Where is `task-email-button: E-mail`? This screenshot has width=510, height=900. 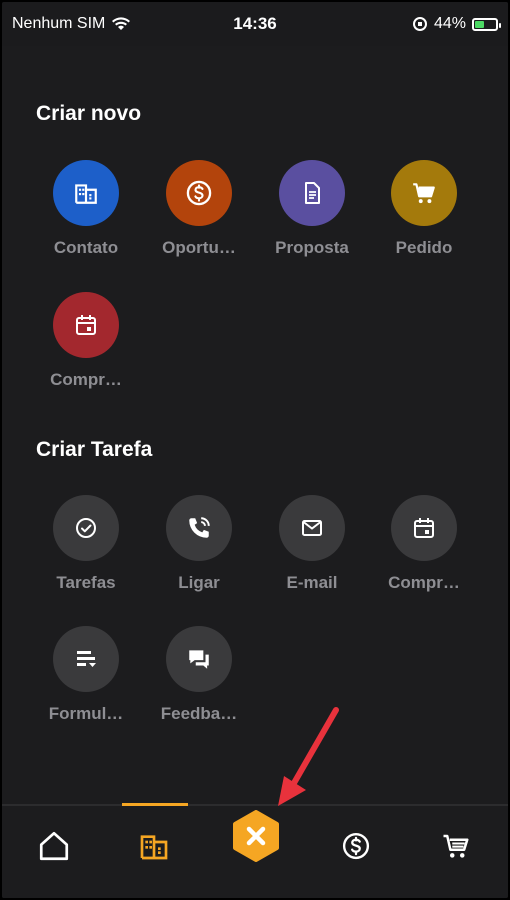 task-email-button: E-mail is located at coordinates (312, 544).